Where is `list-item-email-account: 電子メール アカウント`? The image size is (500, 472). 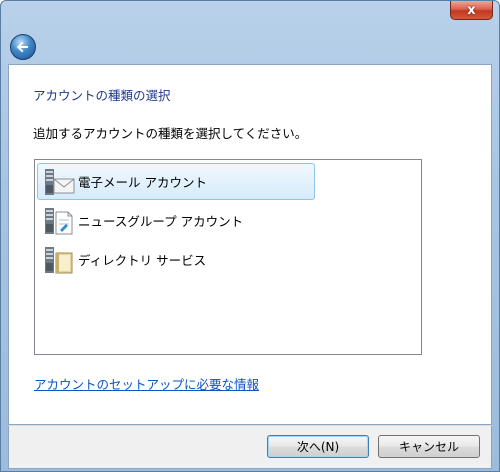
list-item-email-account: 電子メール アカウント is located at coordinates (176, 181).